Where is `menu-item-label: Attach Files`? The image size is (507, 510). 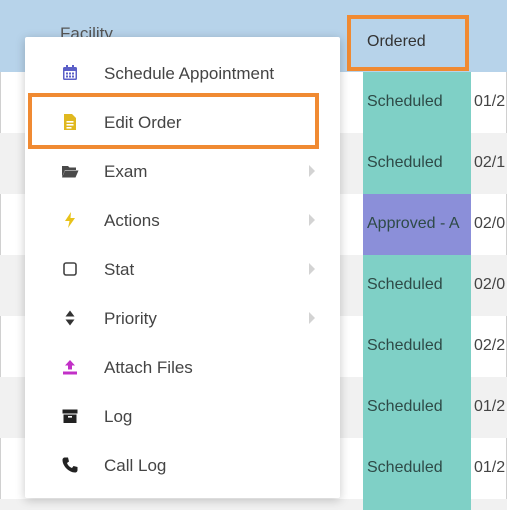 menu-item-label: Attach Files is located at coordinates (148, 367).